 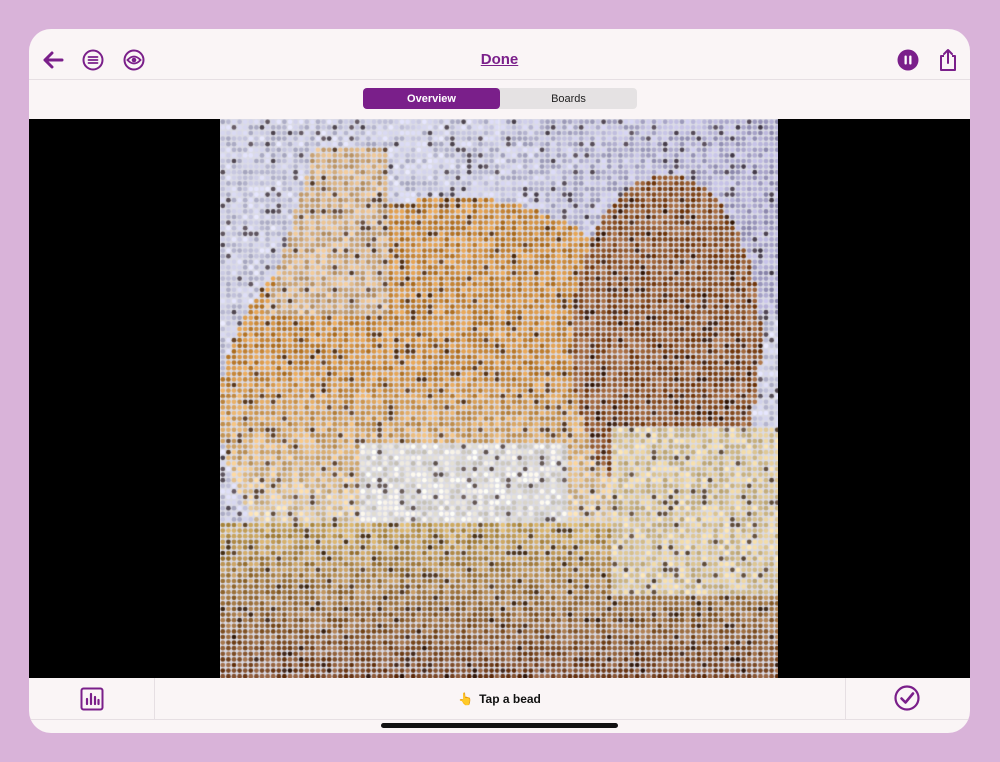 What do you see at coordinates (907, 698) in the screenshot?
I see `check-circle-icon` at bounding box center [907, 698].